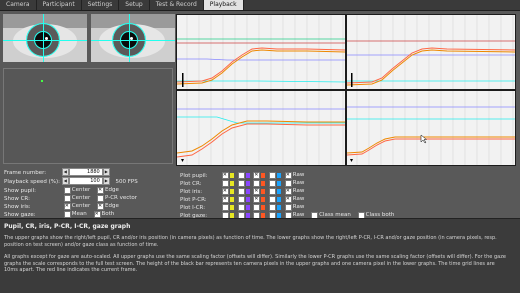  Describe the element at coordinates (67, 226) in the screenshot. I see `help-title: Pupil, CR, iris, P-CR, I-CR, gaze graph` at that location.